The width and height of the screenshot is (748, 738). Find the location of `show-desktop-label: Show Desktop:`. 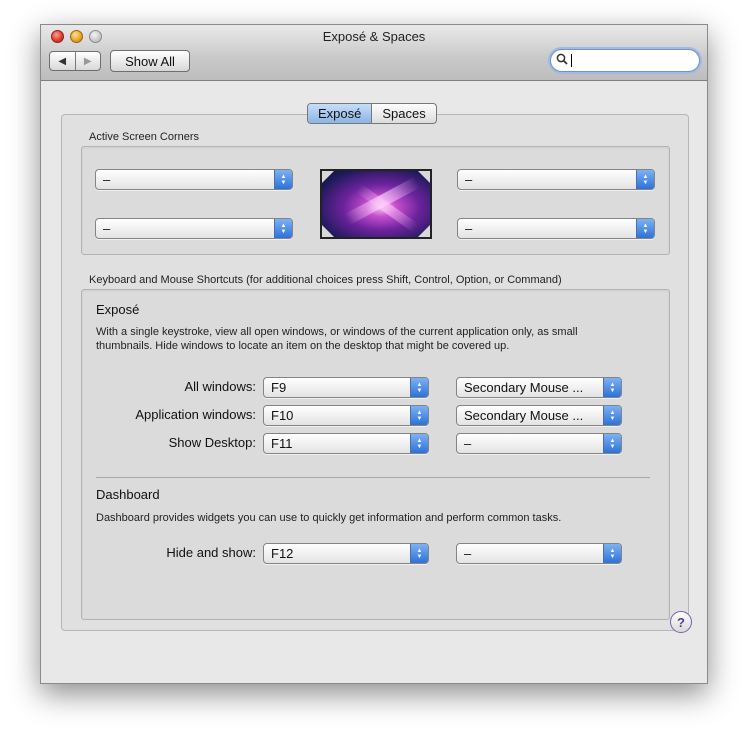

show-desktop-label: Show Desktop: is located at coordinates (212, 442).